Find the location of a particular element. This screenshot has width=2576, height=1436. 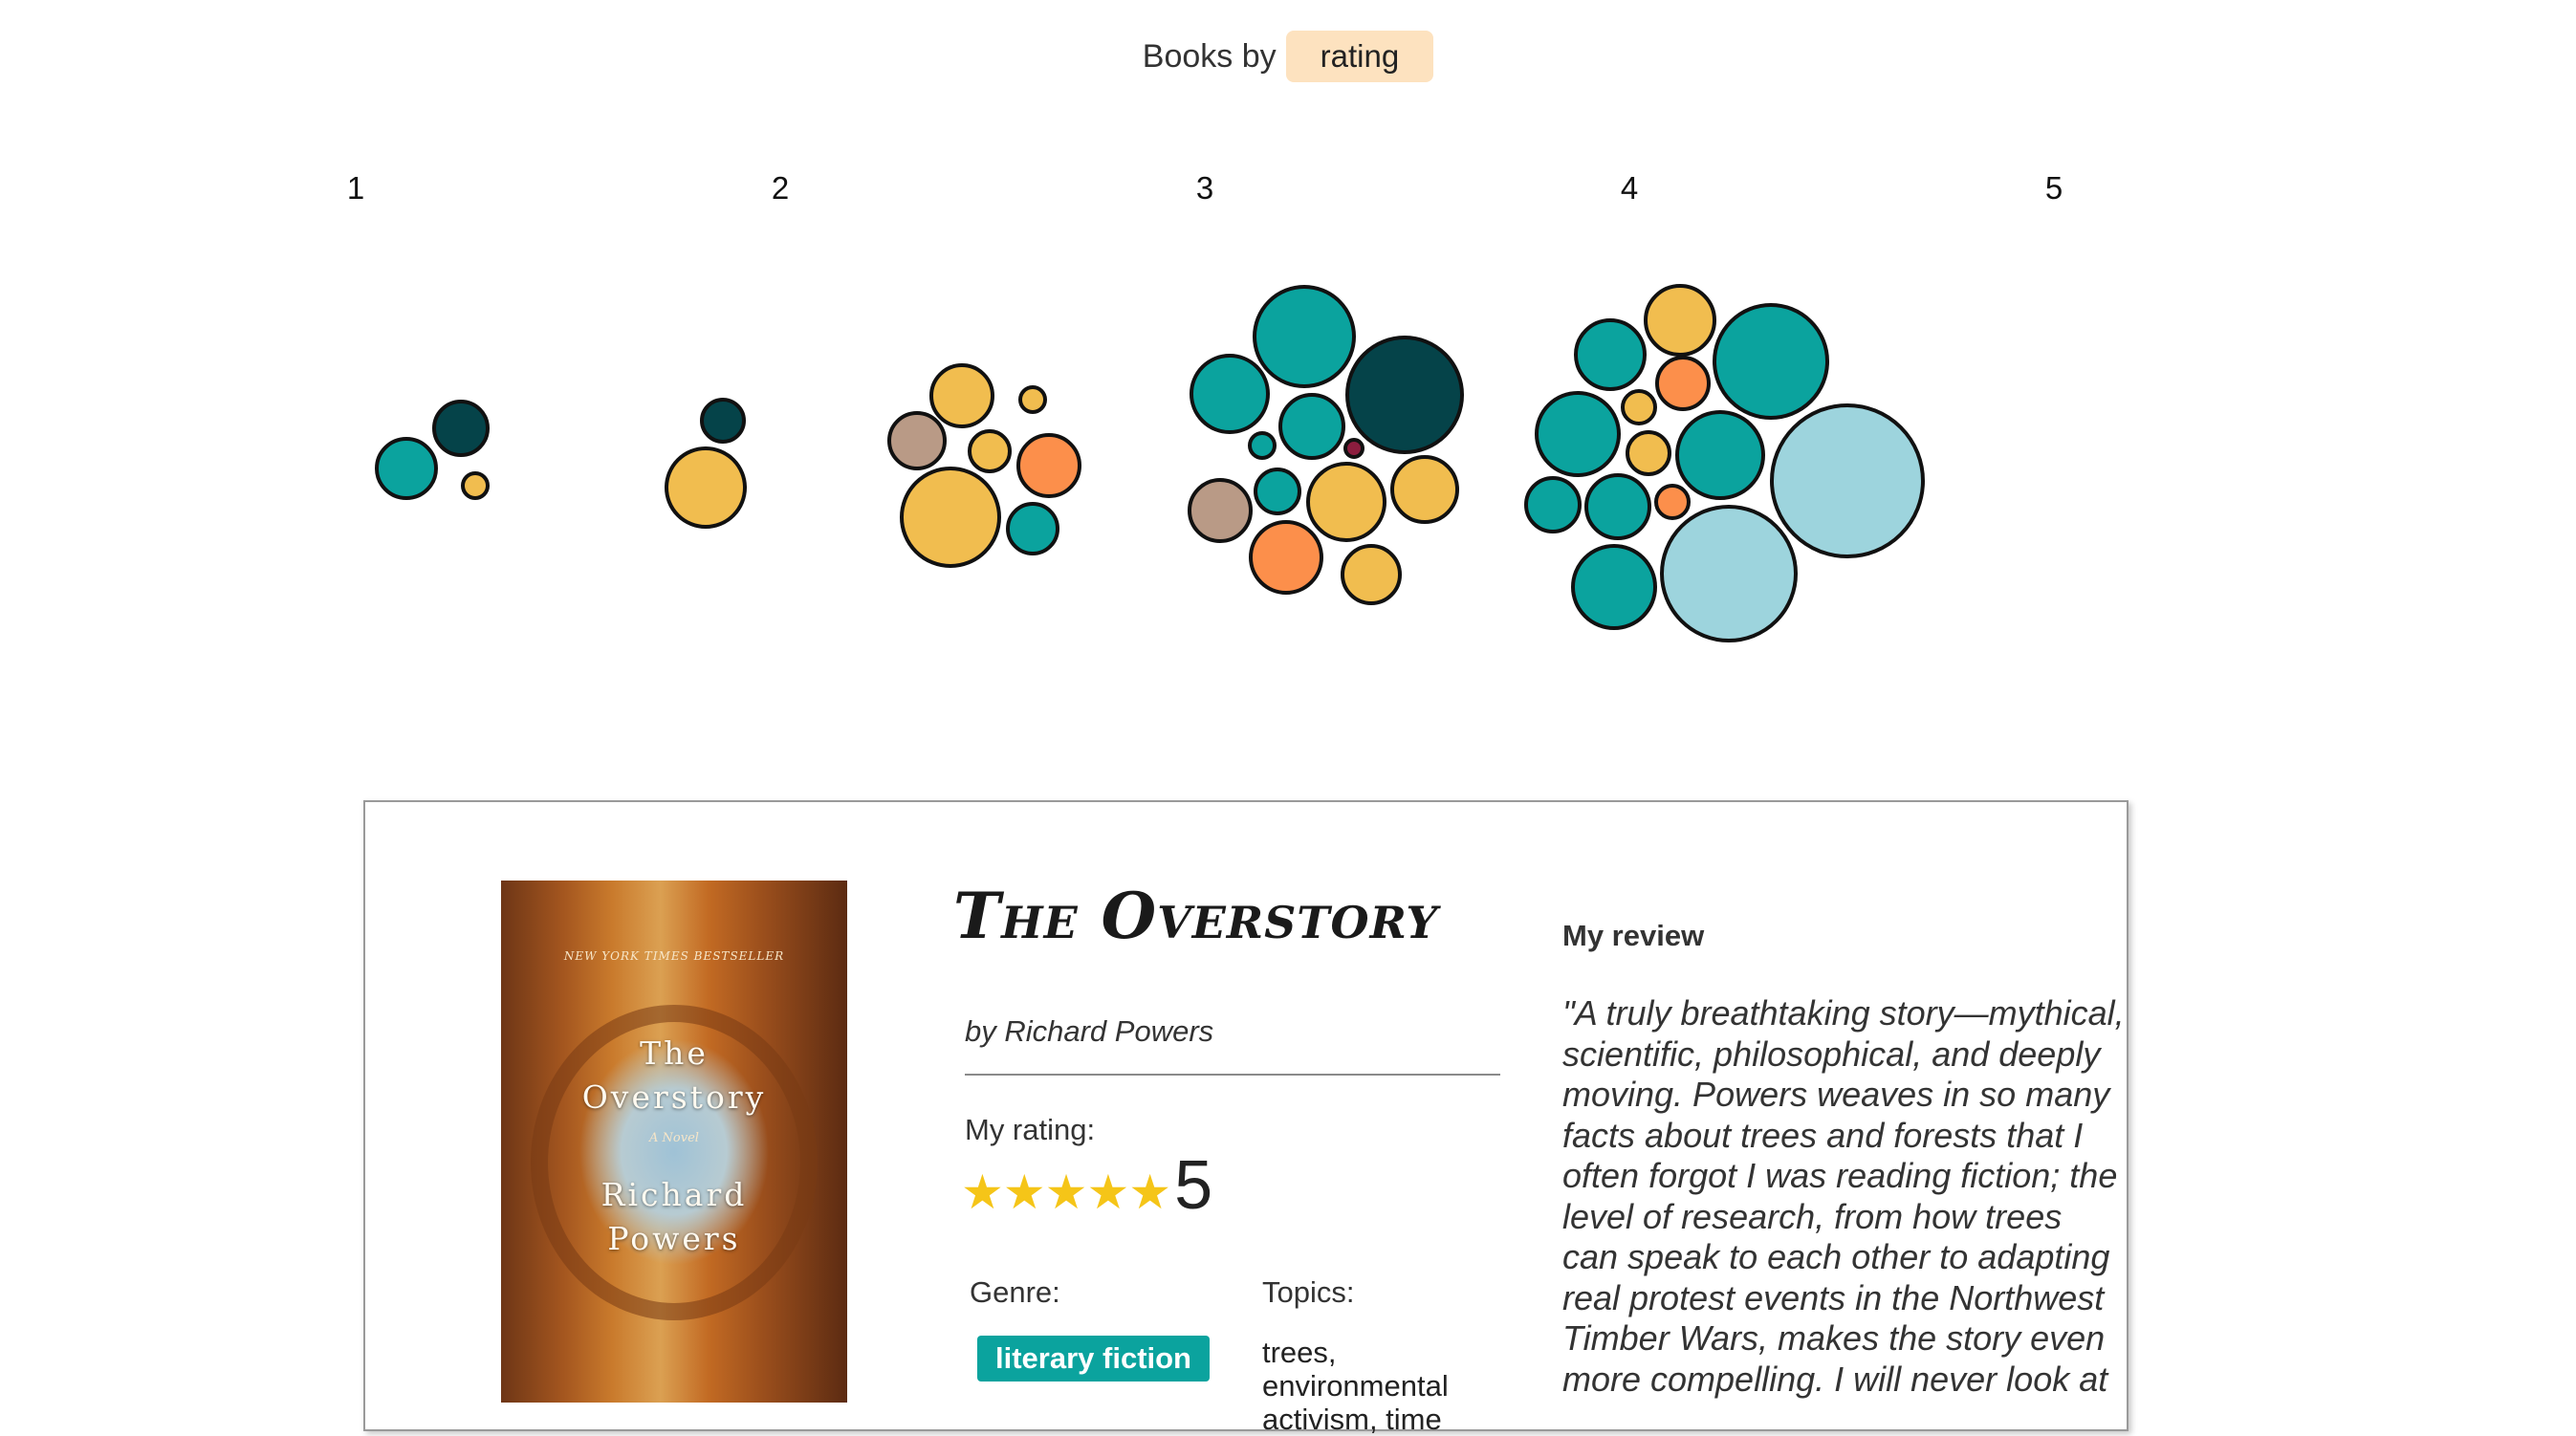

genre-label: Genre: is located at coordinates (1015, 1292).